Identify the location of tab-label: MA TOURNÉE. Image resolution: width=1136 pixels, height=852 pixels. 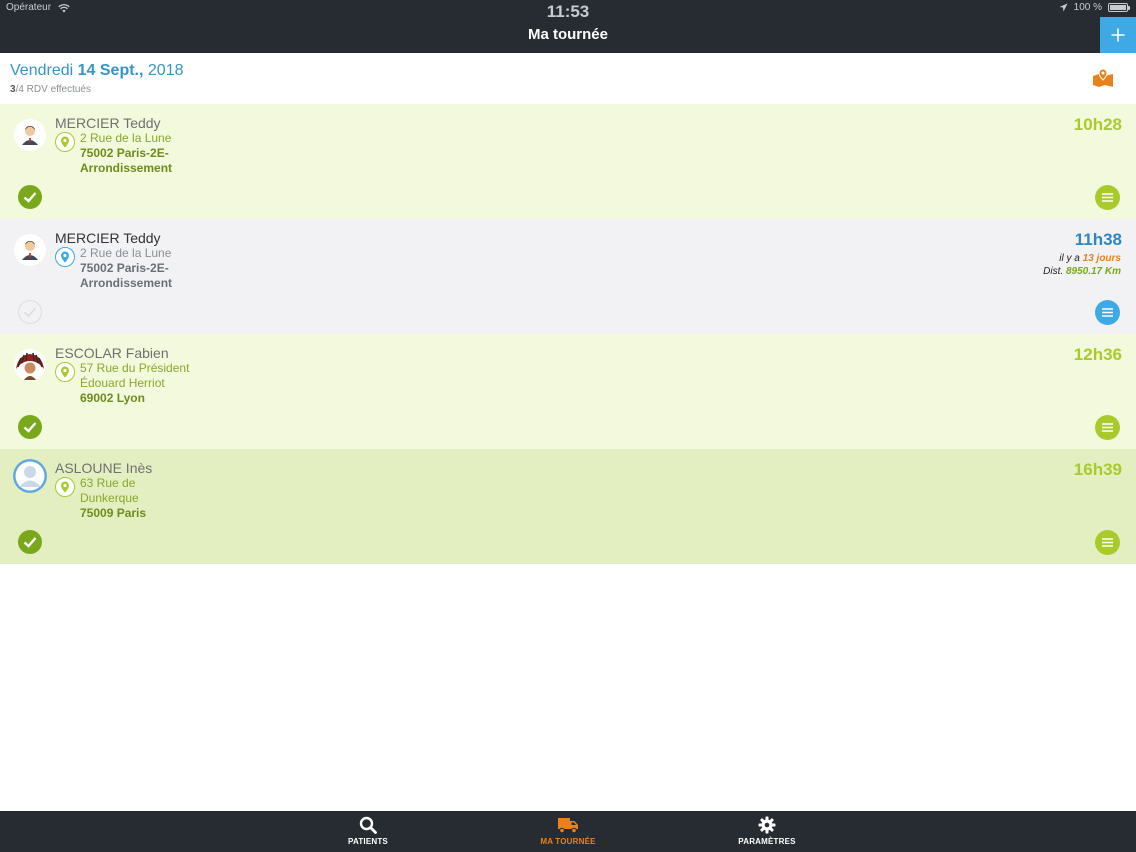
(568, 841).